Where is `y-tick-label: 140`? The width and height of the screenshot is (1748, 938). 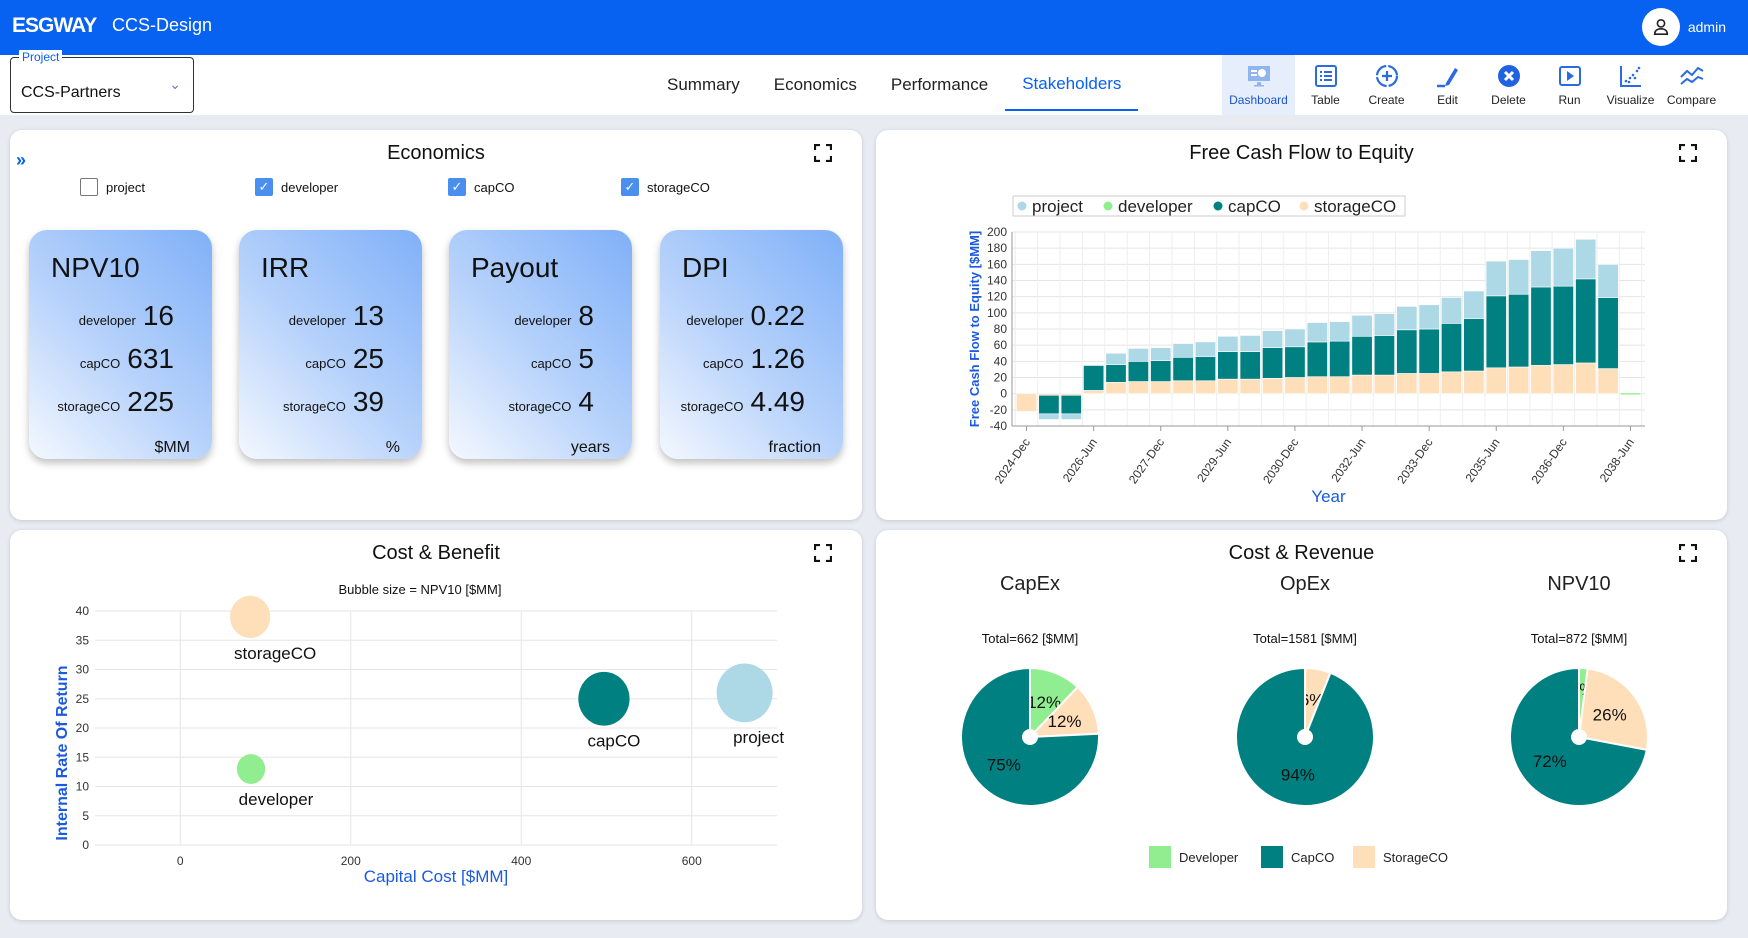
y-tick-label: 140 is located at coordinates (997, 281).